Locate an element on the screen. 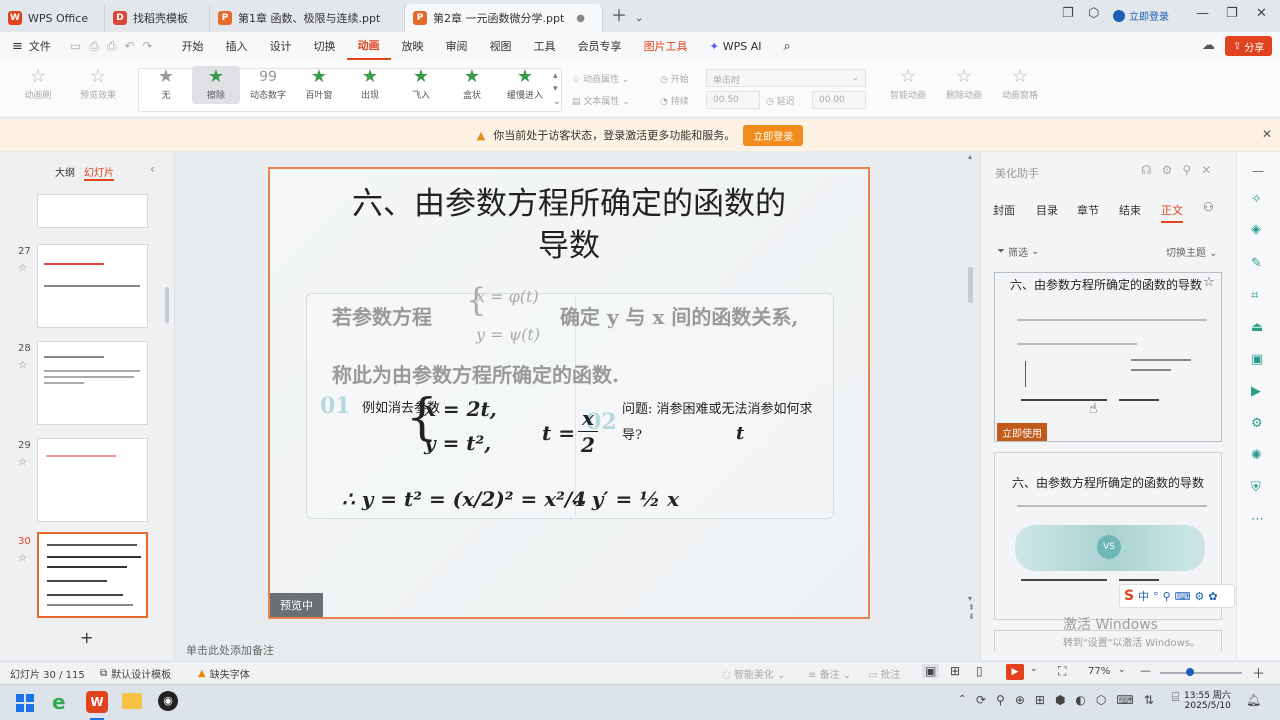  animation-painter-button: ☆ 动画刷 is located at coordinates (38, 83).